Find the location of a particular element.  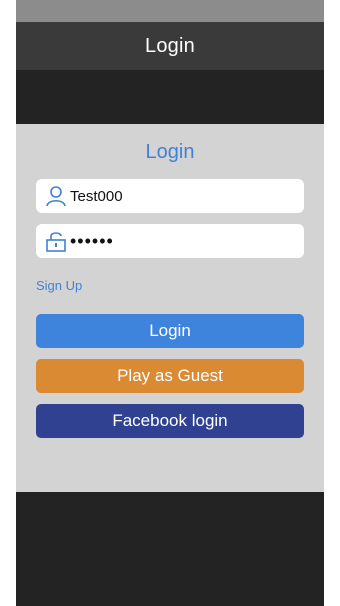

login-button: Login is located at coordinates (170, 331).